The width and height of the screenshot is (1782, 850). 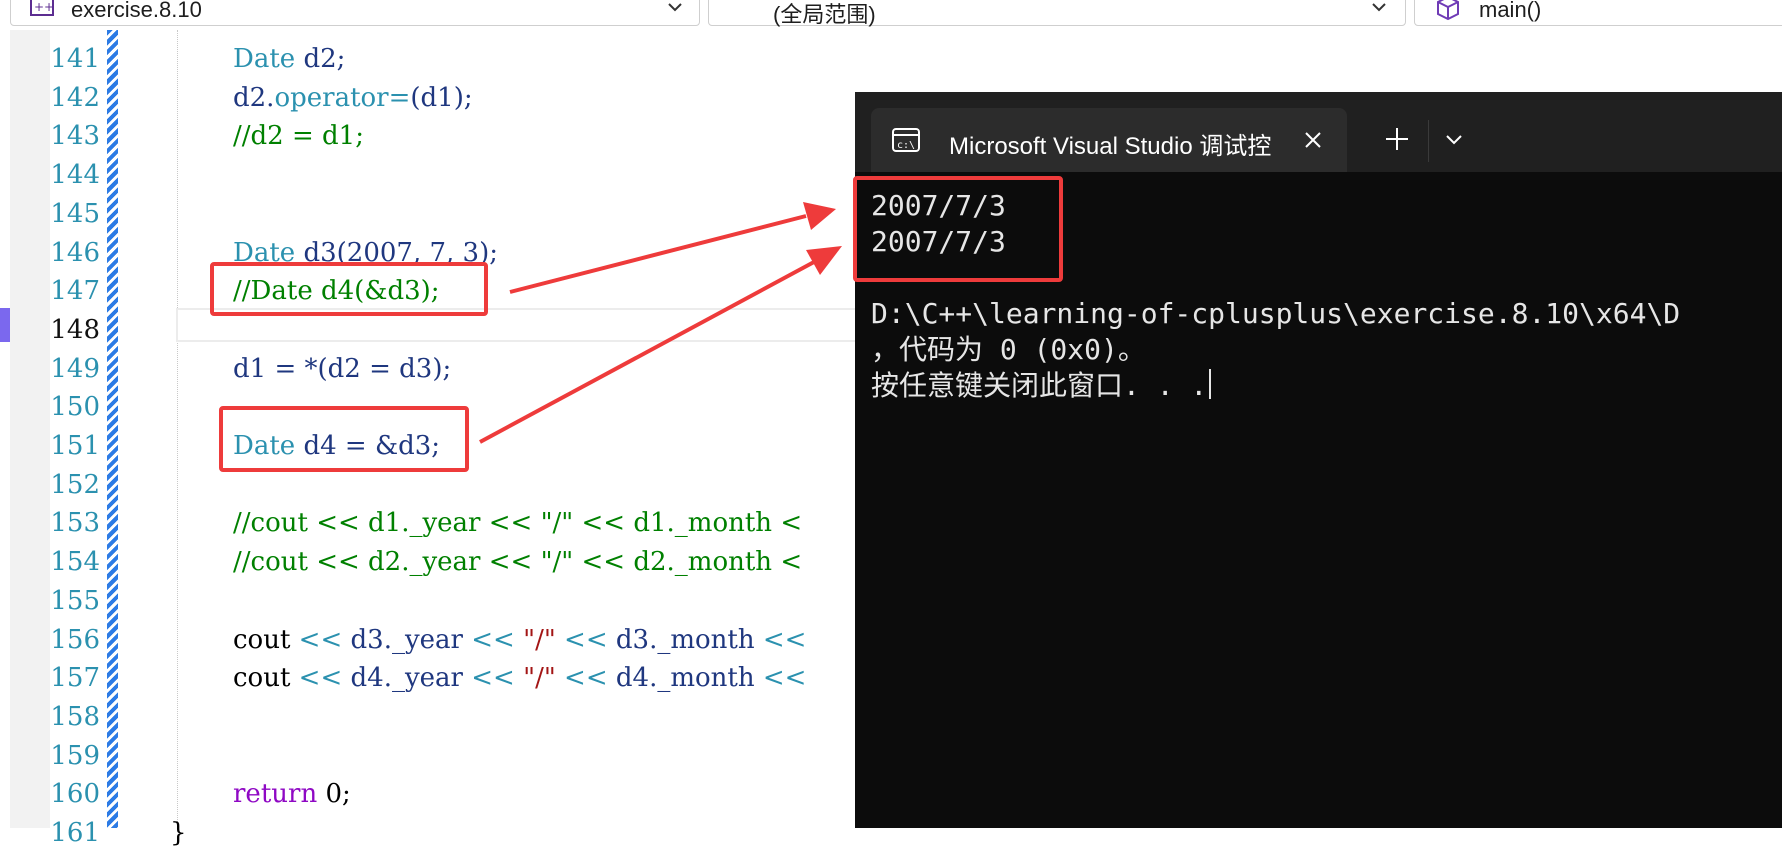 I want to click on code-token: d2;, so click(x=320, y=59).